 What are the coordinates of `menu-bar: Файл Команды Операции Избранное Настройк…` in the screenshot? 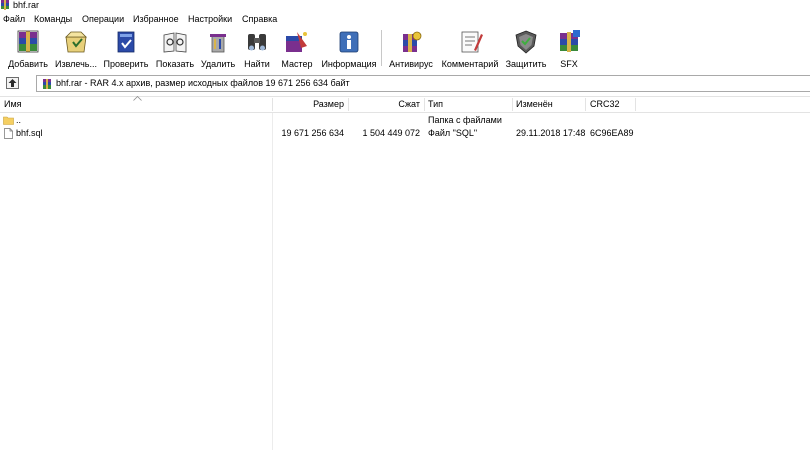 It's located at (405, 19).